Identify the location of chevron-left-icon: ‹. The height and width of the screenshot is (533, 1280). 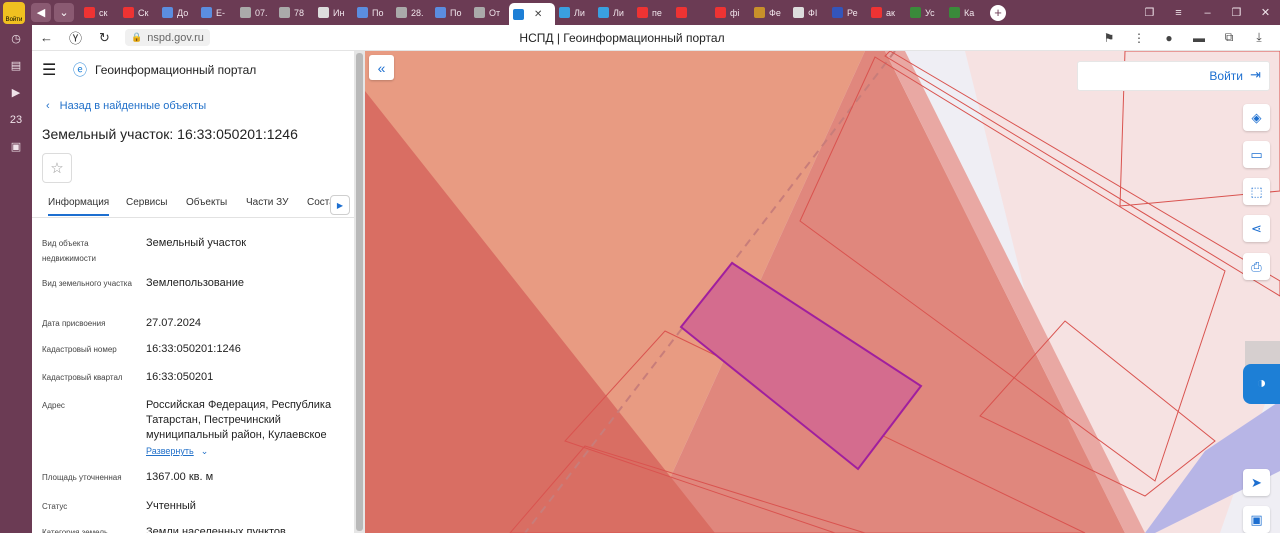
(48, 106).